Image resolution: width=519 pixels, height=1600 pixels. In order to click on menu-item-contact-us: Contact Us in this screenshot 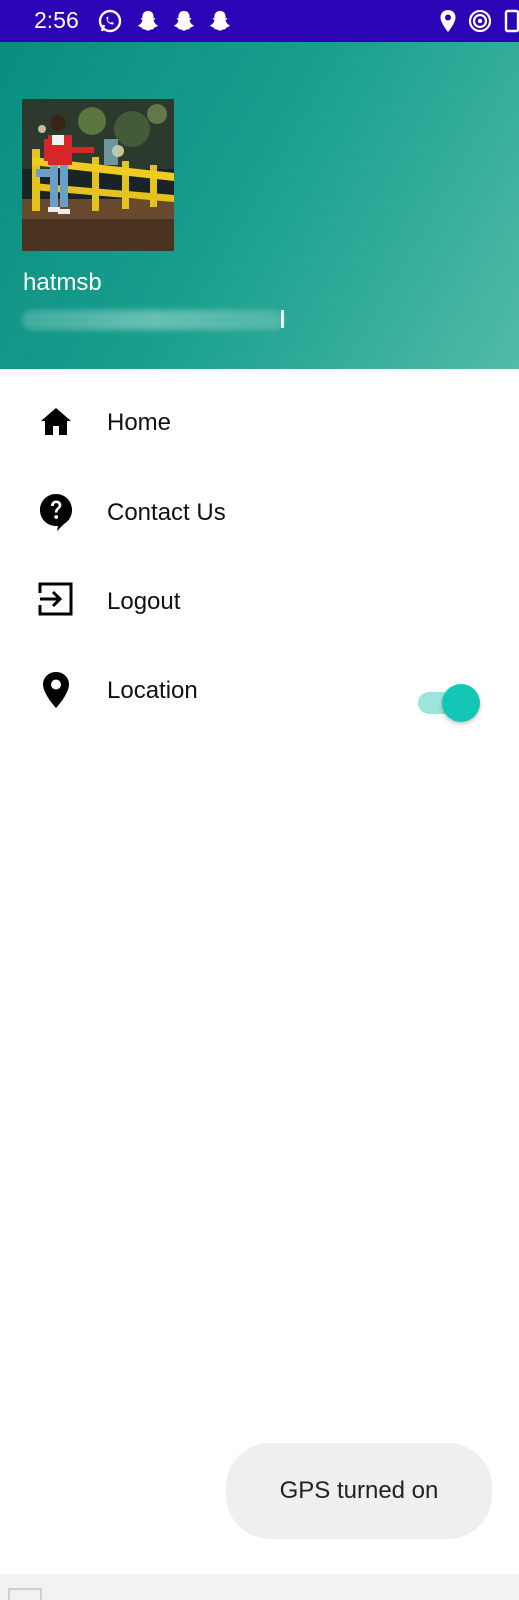, I will do `click(259, 512)`.